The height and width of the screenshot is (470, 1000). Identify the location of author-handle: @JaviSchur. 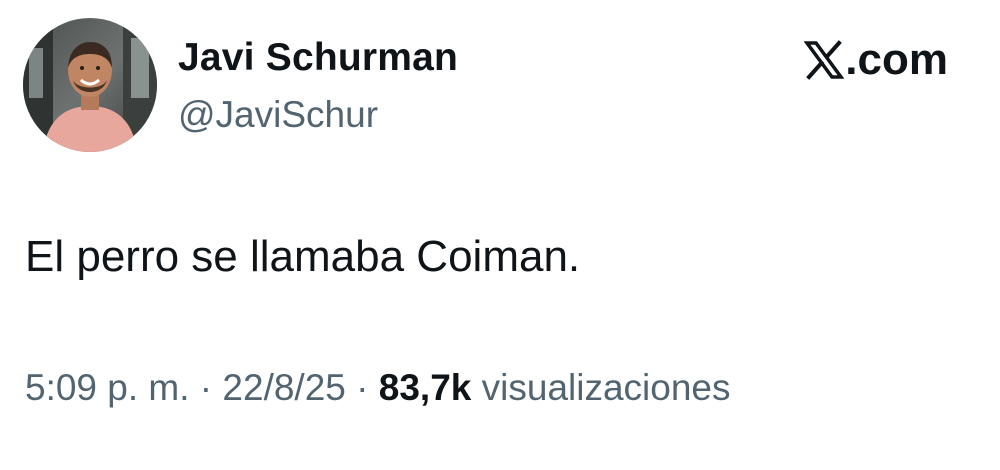
(278, 115).